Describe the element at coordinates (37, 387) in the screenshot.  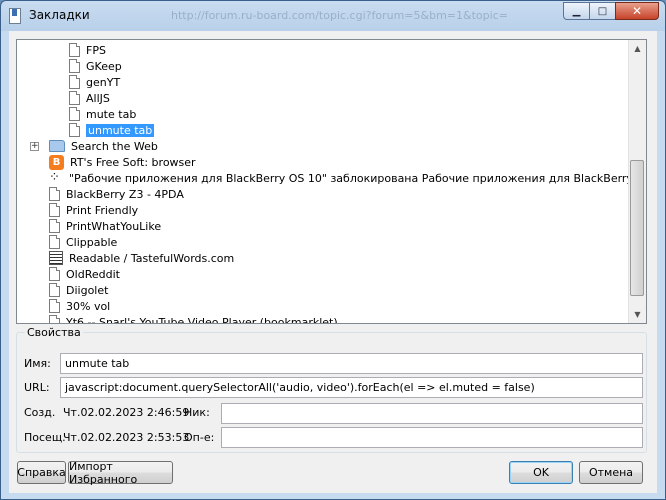
I see `url-label: URL:` at that location.